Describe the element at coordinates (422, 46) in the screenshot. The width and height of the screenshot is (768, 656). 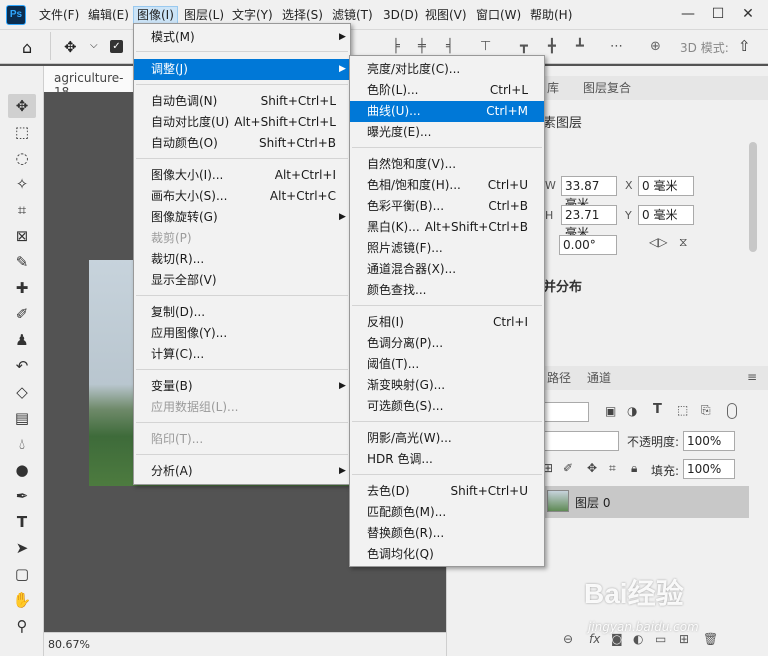
I see `align-center-icon: ╪` at that location.